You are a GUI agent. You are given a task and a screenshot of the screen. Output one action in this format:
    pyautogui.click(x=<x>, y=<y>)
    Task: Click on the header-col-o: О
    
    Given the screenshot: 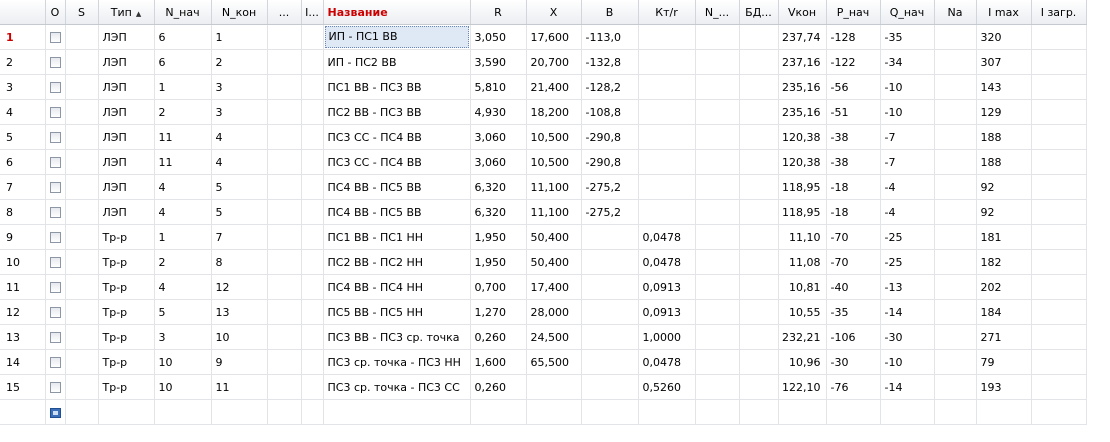 What is the action you would take?
    pyautogui.click(x=55, y=12)
    